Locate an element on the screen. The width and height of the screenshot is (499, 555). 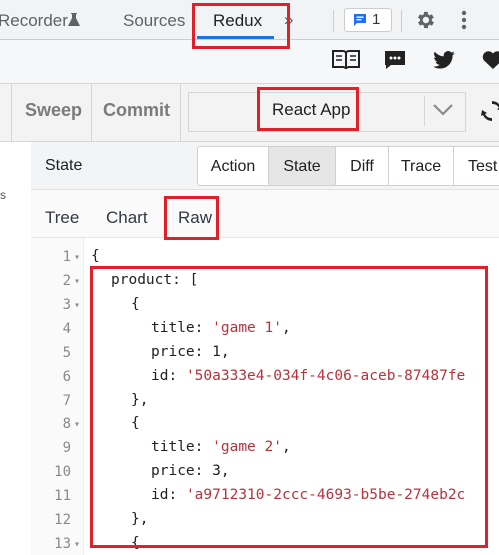
state-view-tabs is located at coordinates (265, 214).